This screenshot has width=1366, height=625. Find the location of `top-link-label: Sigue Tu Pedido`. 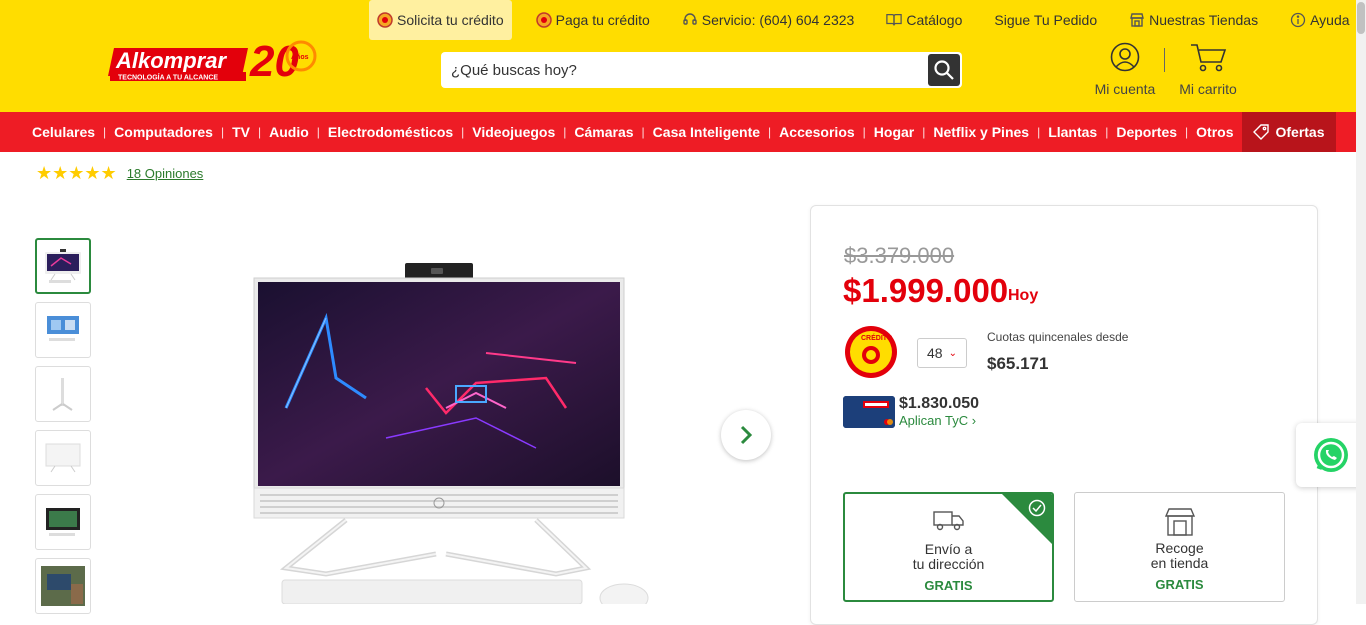

top-link-label: Sigue Tu Pedido is located at coordinates (1046, 20).